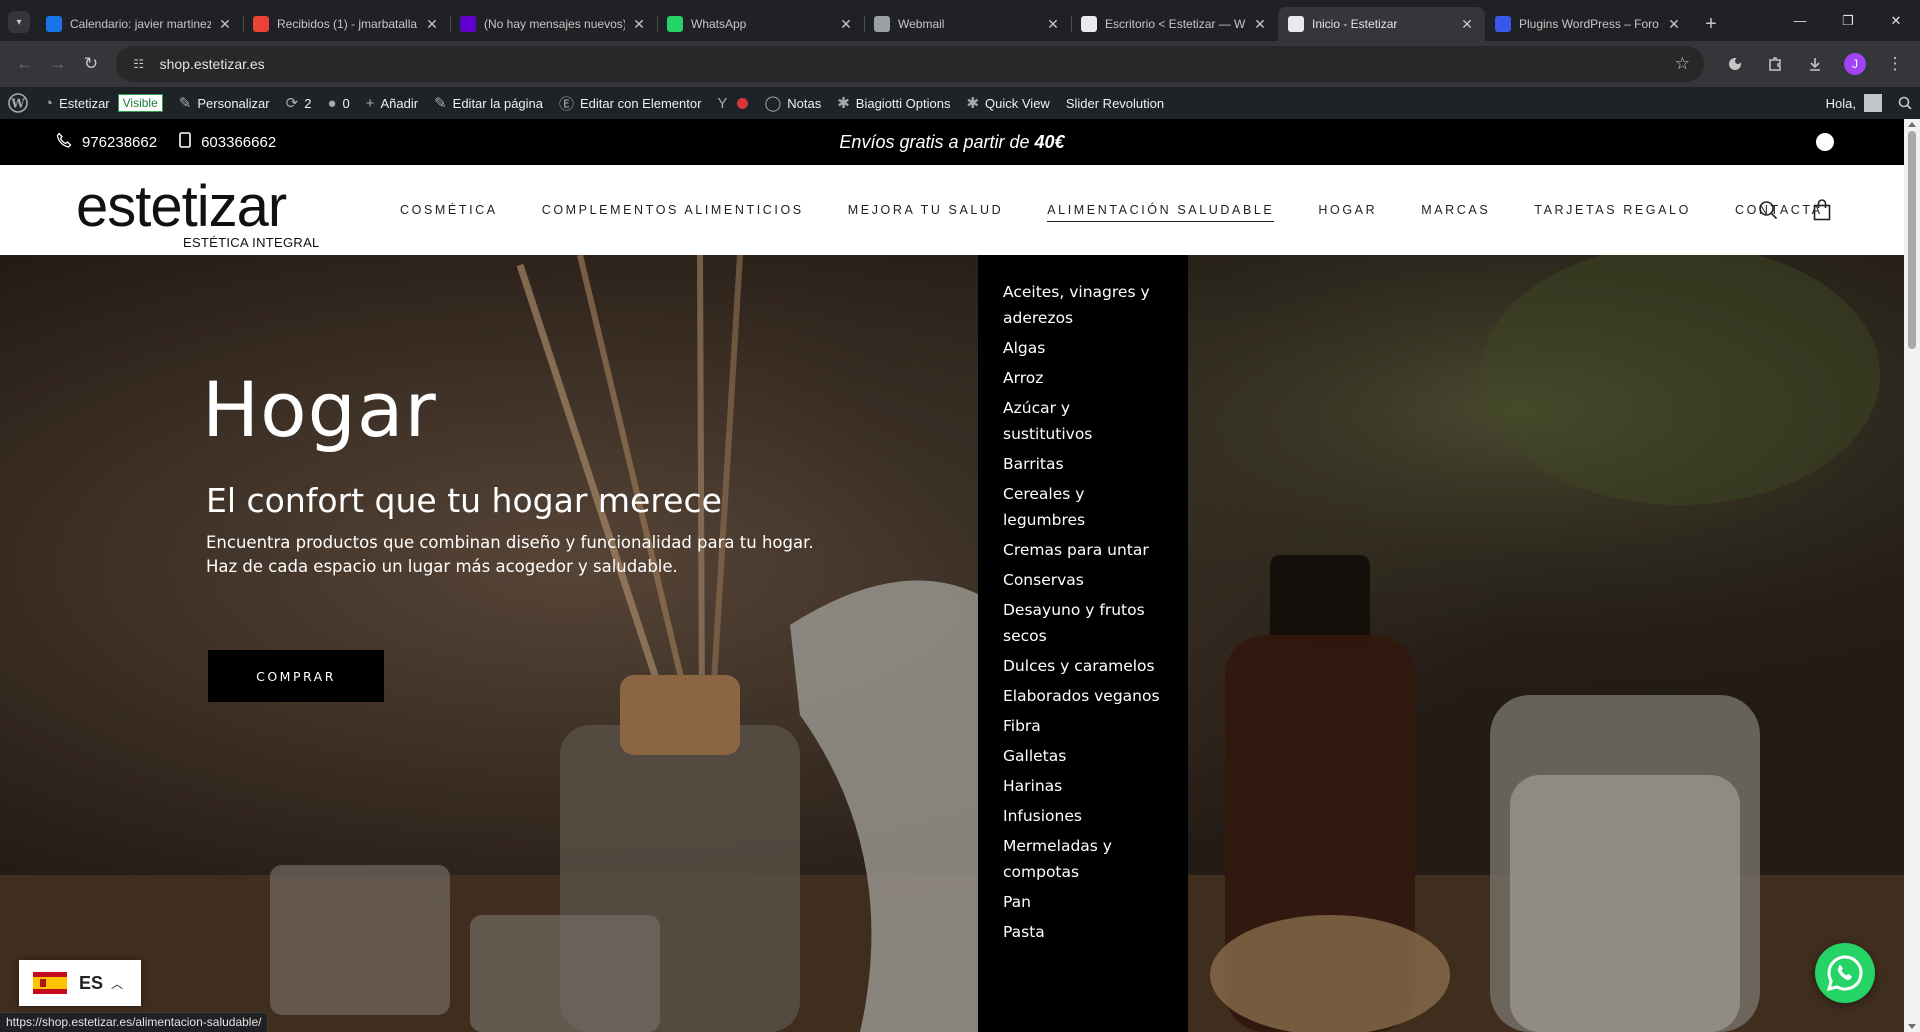  Describe the element at coordinates (1007, 103) in the screenshot. I see `ab-quick-view: ✱ Quick View` at that location.